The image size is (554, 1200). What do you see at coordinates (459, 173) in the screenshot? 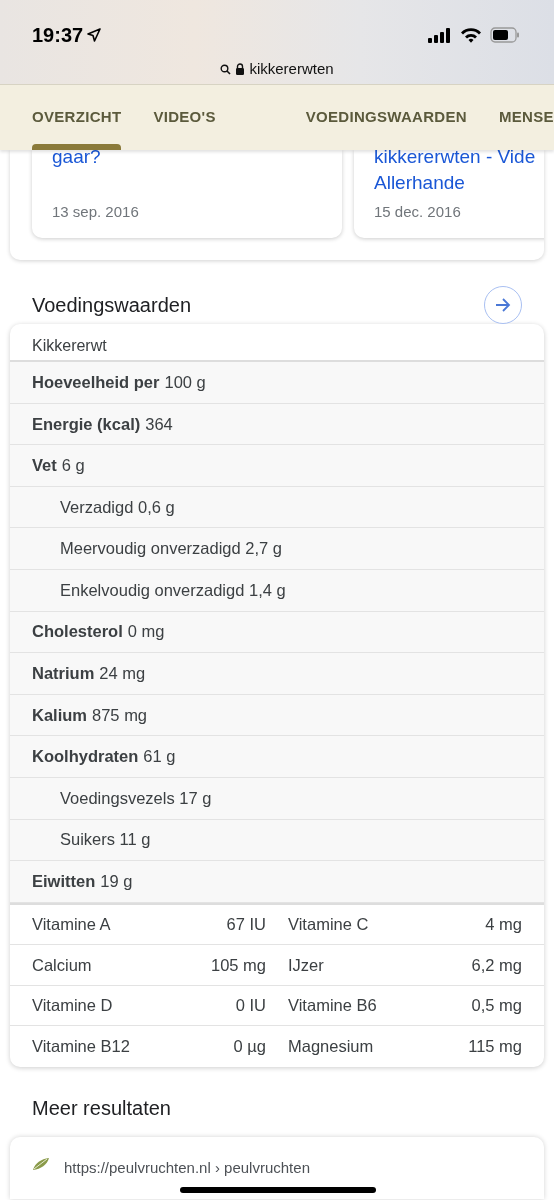
I see `result-title: kikkererwten - Vide Allerhande` at bounding box center [459, 173].